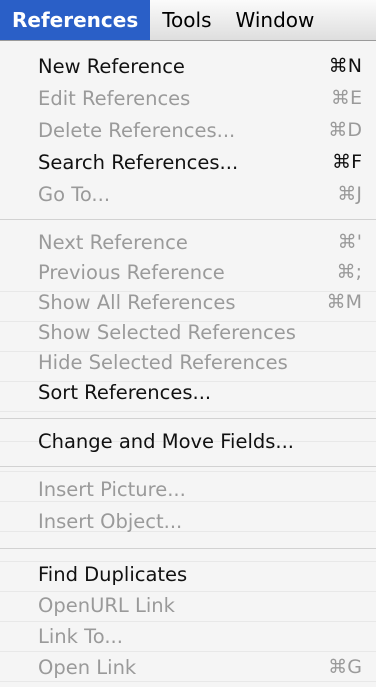  Describe the element at coordinates (345, 667) in the screenshot. I see `menu-item-shortcut: ⌘G` at that location.